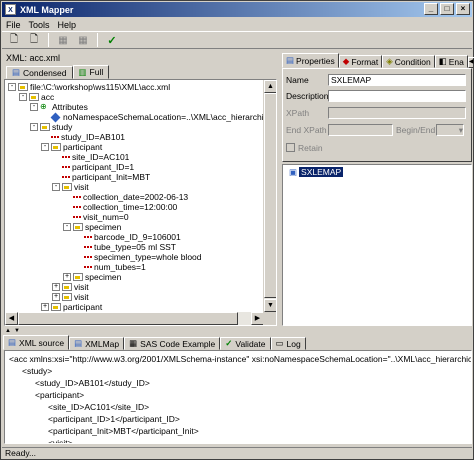  I want to click on tree-node: - specimen, so click(92, 227).